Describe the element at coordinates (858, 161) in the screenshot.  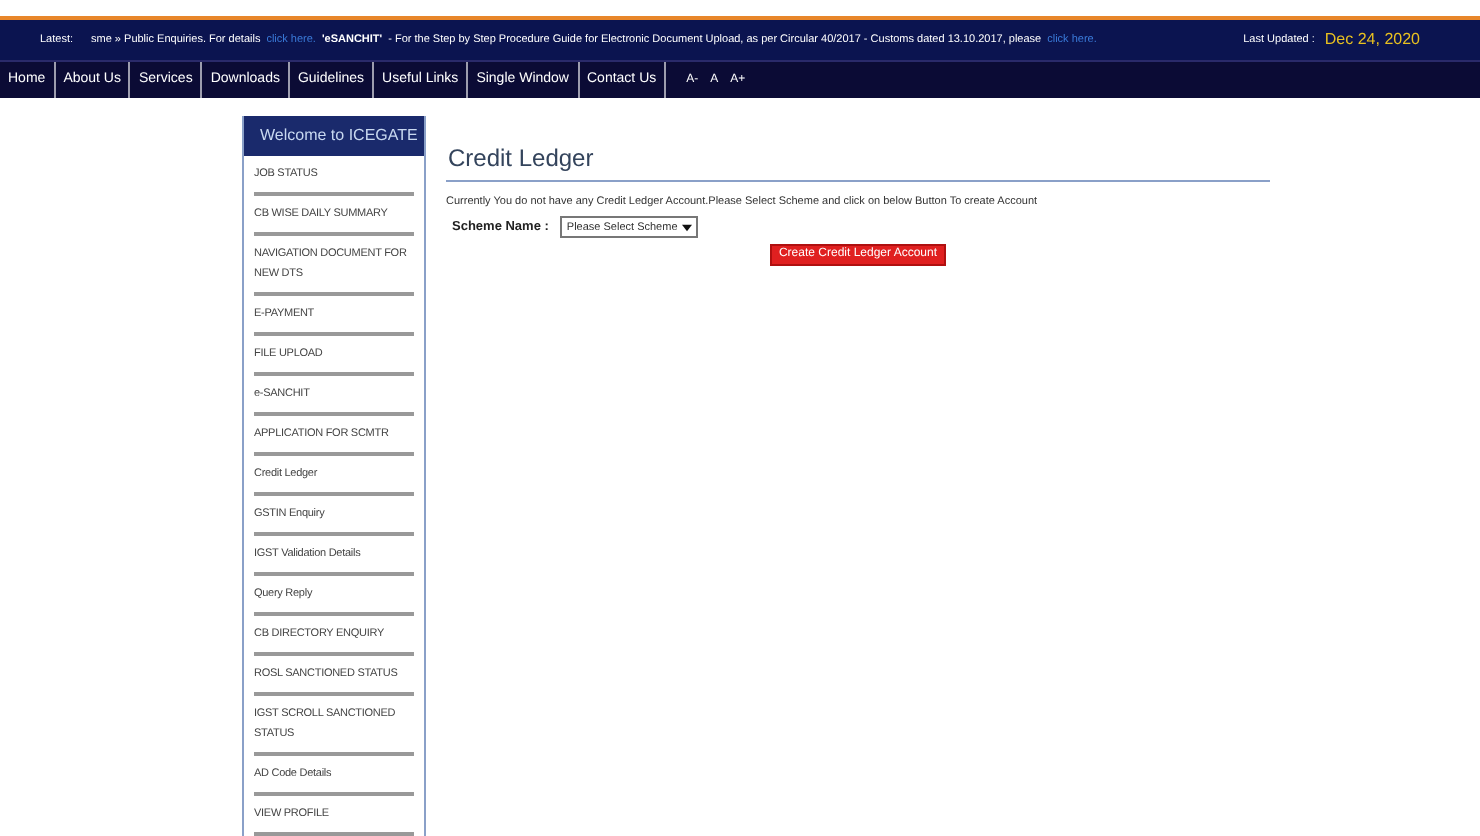
I see `page-title: Credit Ledger` at that location.